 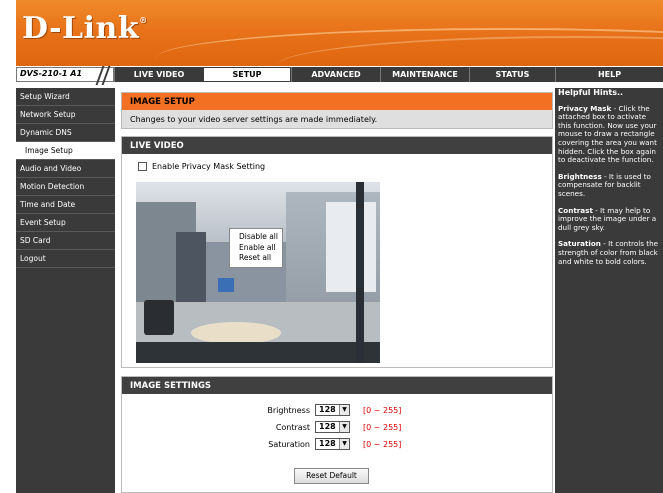 What do you see at coordinates (209, 166) in the screenshot?
I see `privacy-mask-label: Enable Privacy Mask Setting` at bounding box center [209, 166].